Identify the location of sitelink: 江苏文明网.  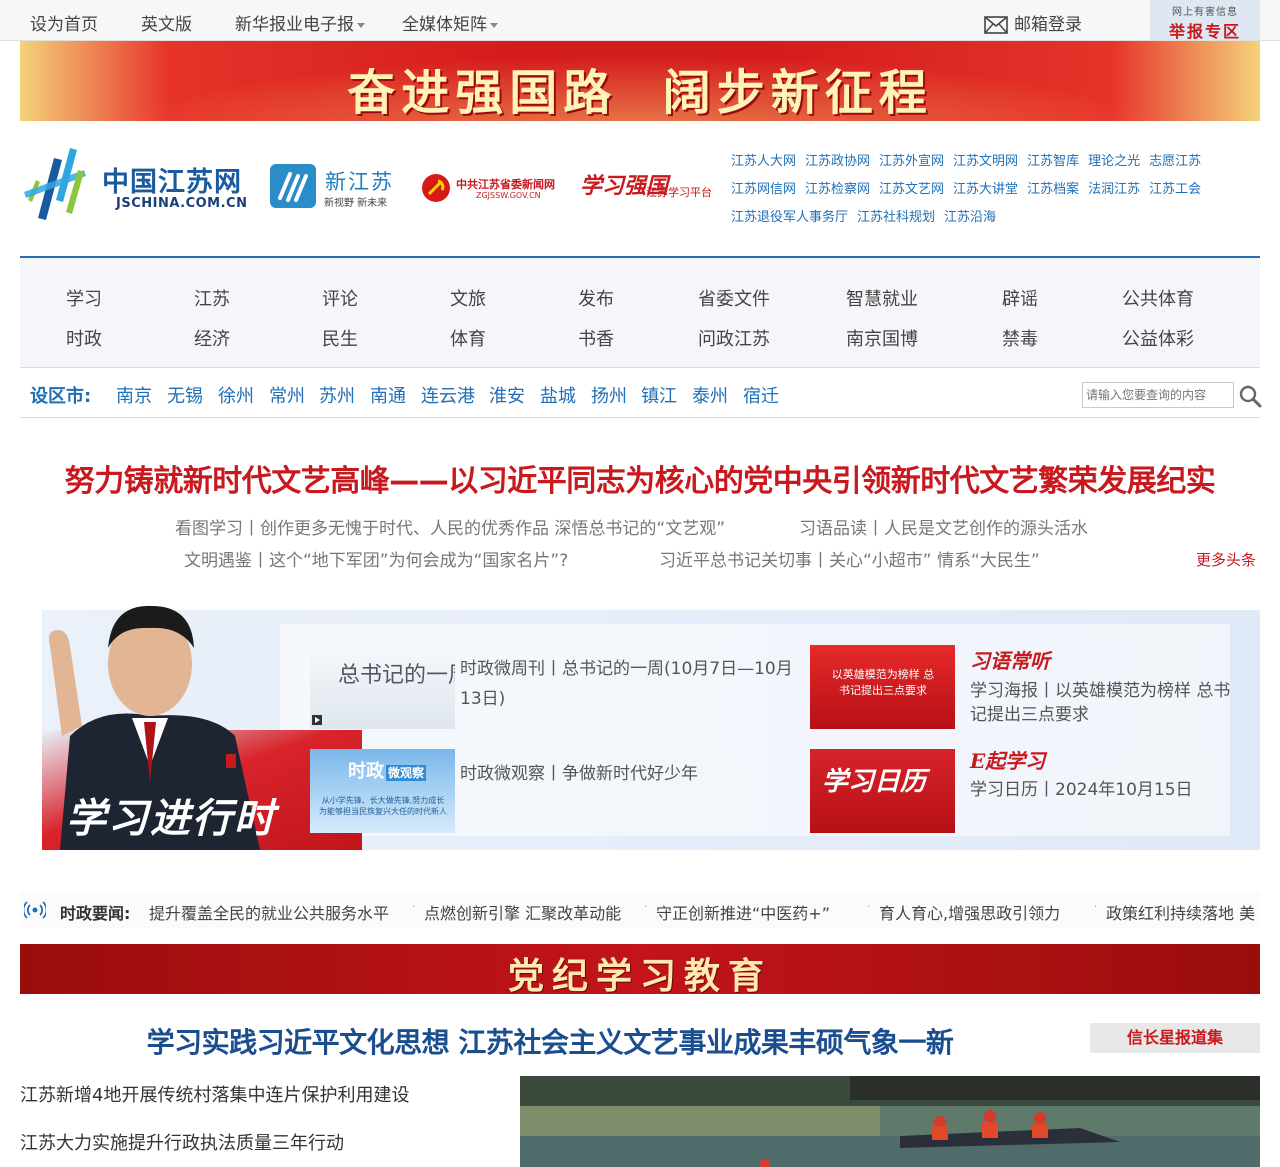
(985, 161).